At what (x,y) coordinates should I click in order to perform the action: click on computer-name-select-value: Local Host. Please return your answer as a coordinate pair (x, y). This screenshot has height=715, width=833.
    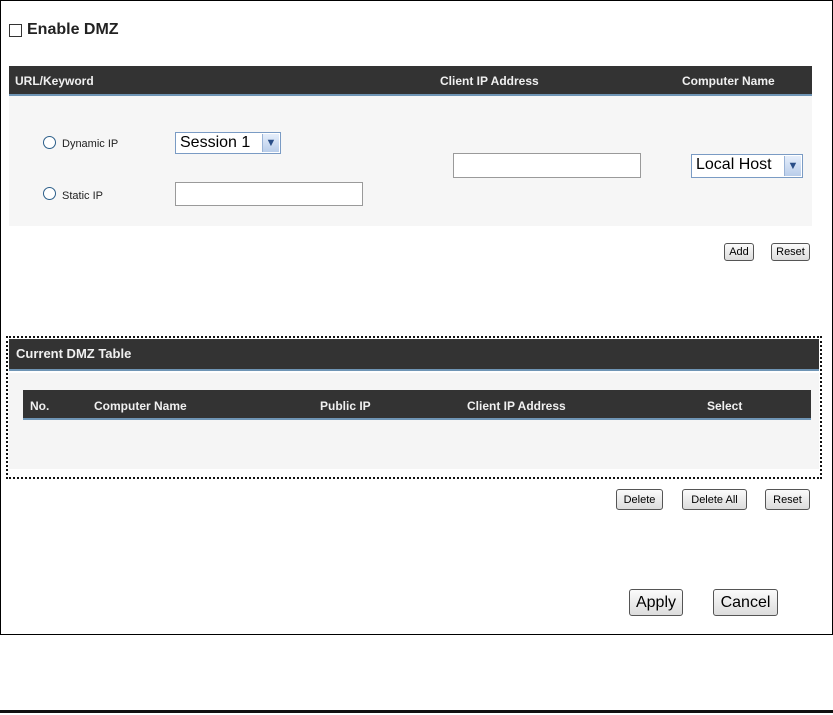
    Looking at the image, I should click on (734, 164).